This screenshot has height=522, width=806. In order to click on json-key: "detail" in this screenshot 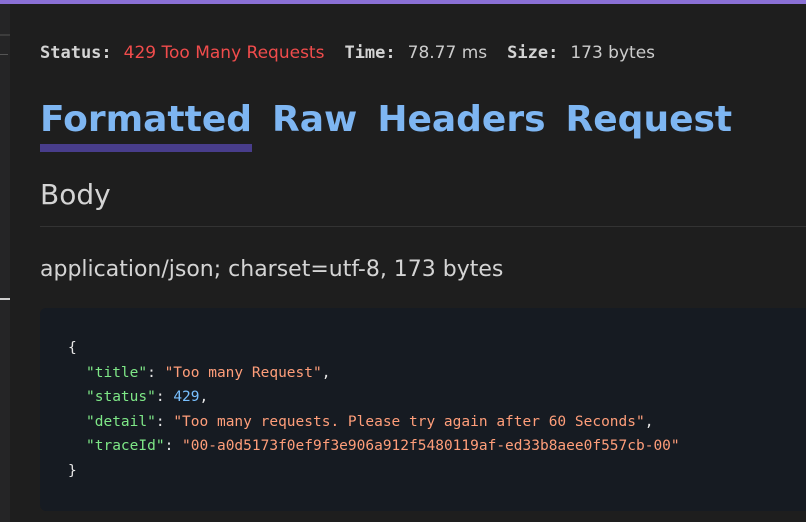, I will do `click(121, 421)`.